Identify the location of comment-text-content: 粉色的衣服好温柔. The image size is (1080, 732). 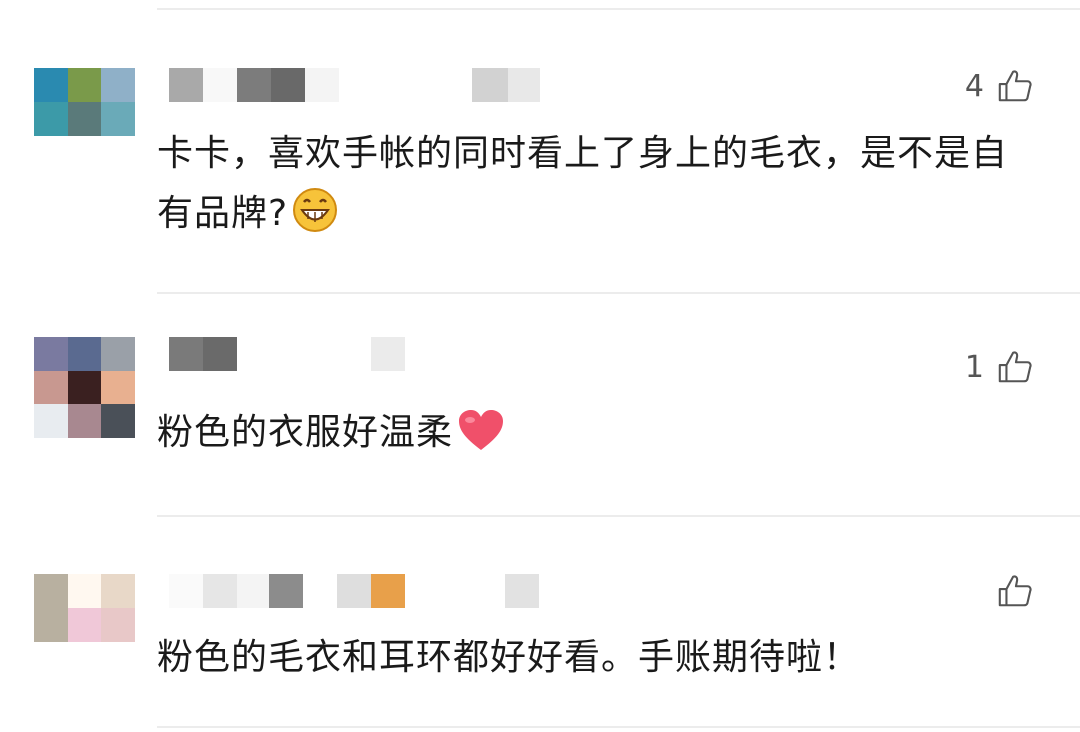
(305, 432).